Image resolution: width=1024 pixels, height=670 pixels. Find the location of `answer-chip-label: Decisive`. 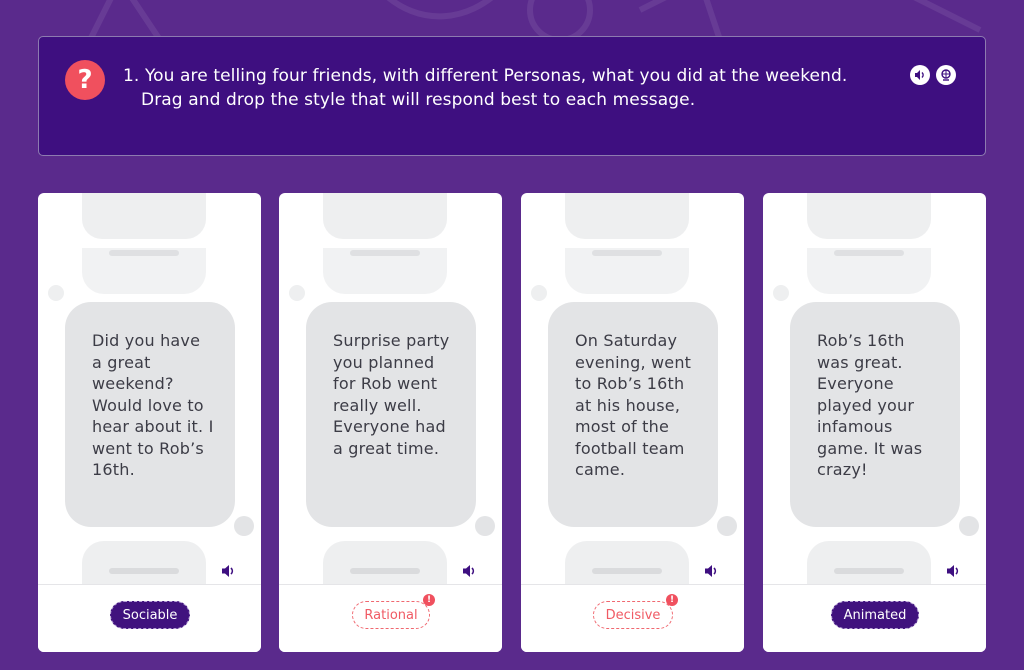

answer-chip-label: Decisive is located at coordinates (633, 615).